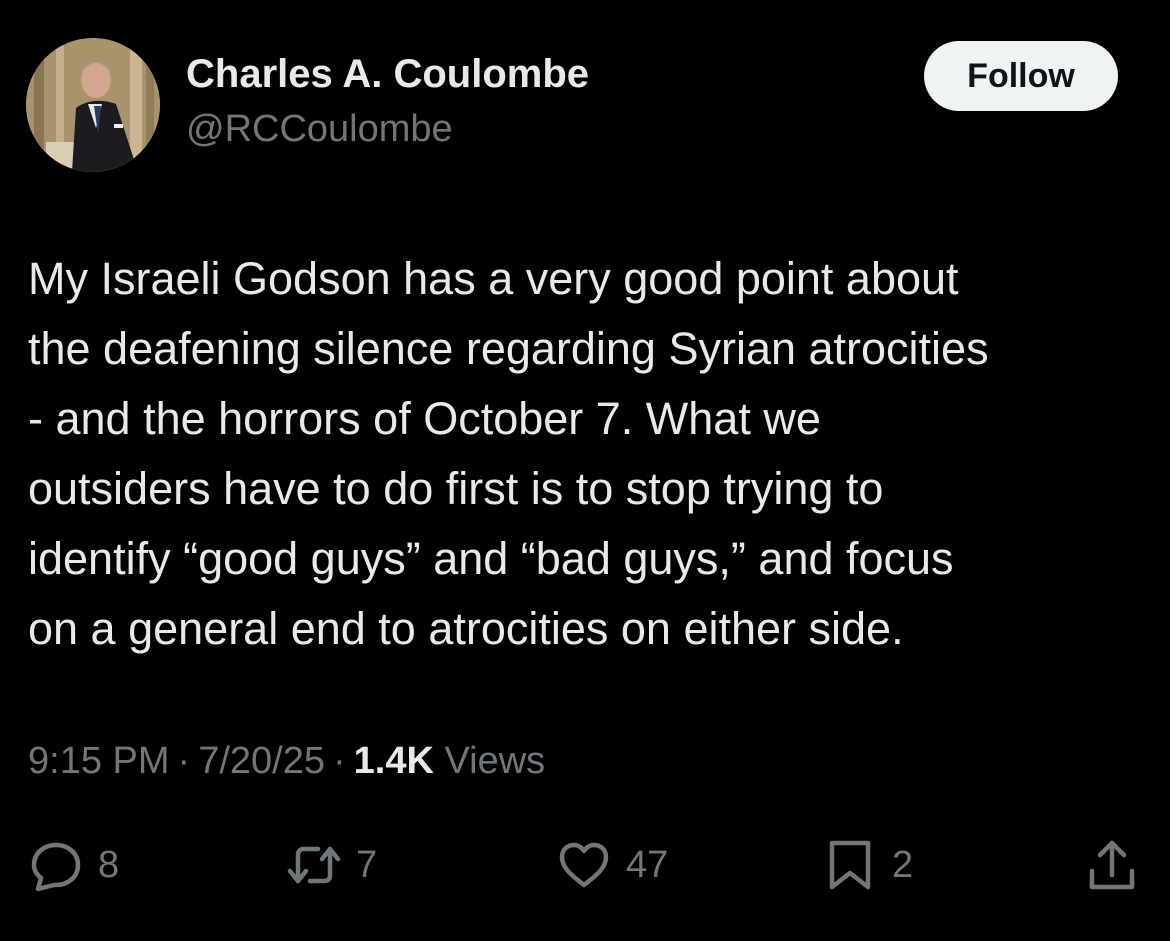 This screenshot has width=1170, height=941. What do you see at coordinates (99, 761) in the screenshot?
I see `tweet-time: 9:15 PM` at bounding box center [99, 761].